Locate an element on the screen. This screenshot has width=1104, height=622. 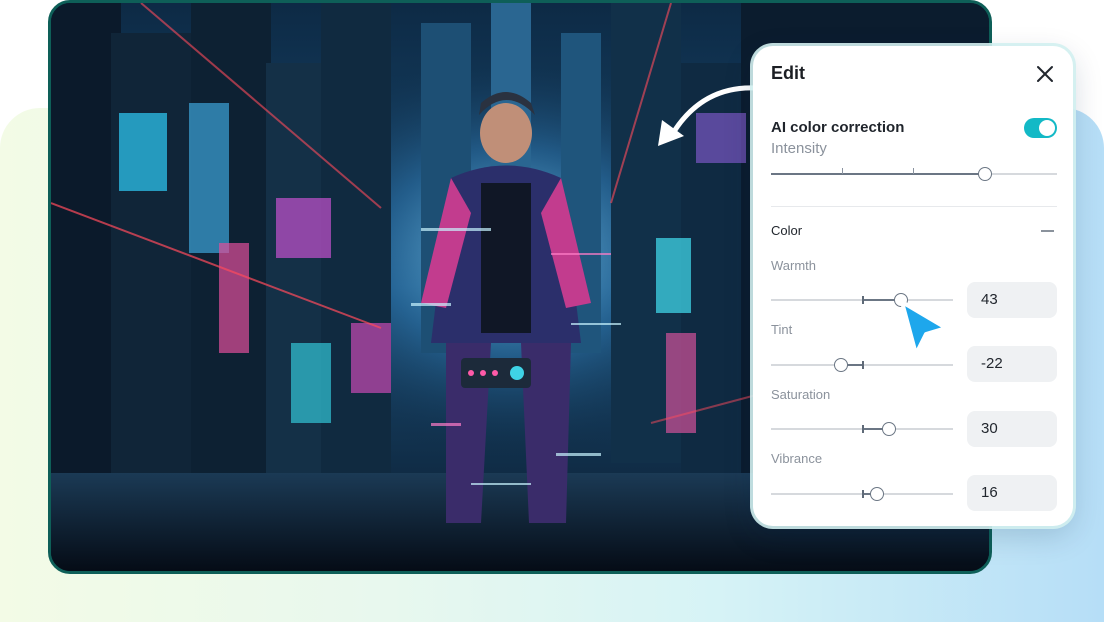
vibrance-center-mark is located at coordinates (863, 494).